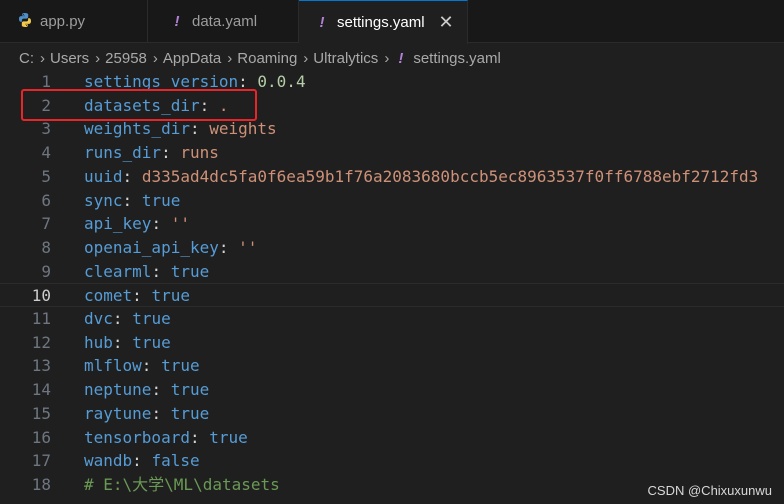 The width and height of the screenshot is (784, 504). What do you see at coordinates (177, 21) in the screenshot?
I see `yaml-icon: !` at bounding box center [177, 21].